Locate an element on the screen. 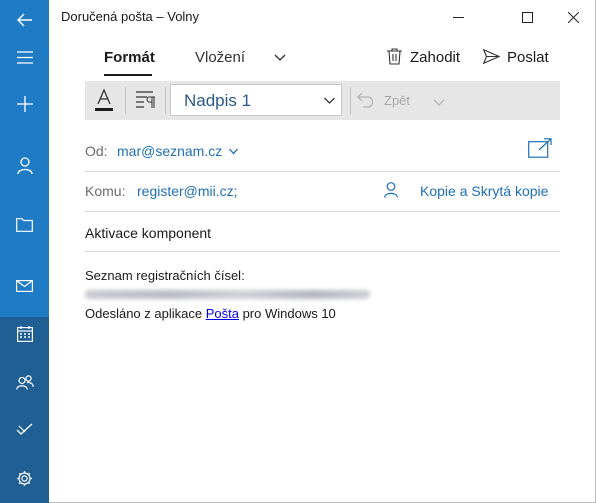 The width and height of the screenshot is (597, 503). app-sidebar is located at coordinates (24, 251).